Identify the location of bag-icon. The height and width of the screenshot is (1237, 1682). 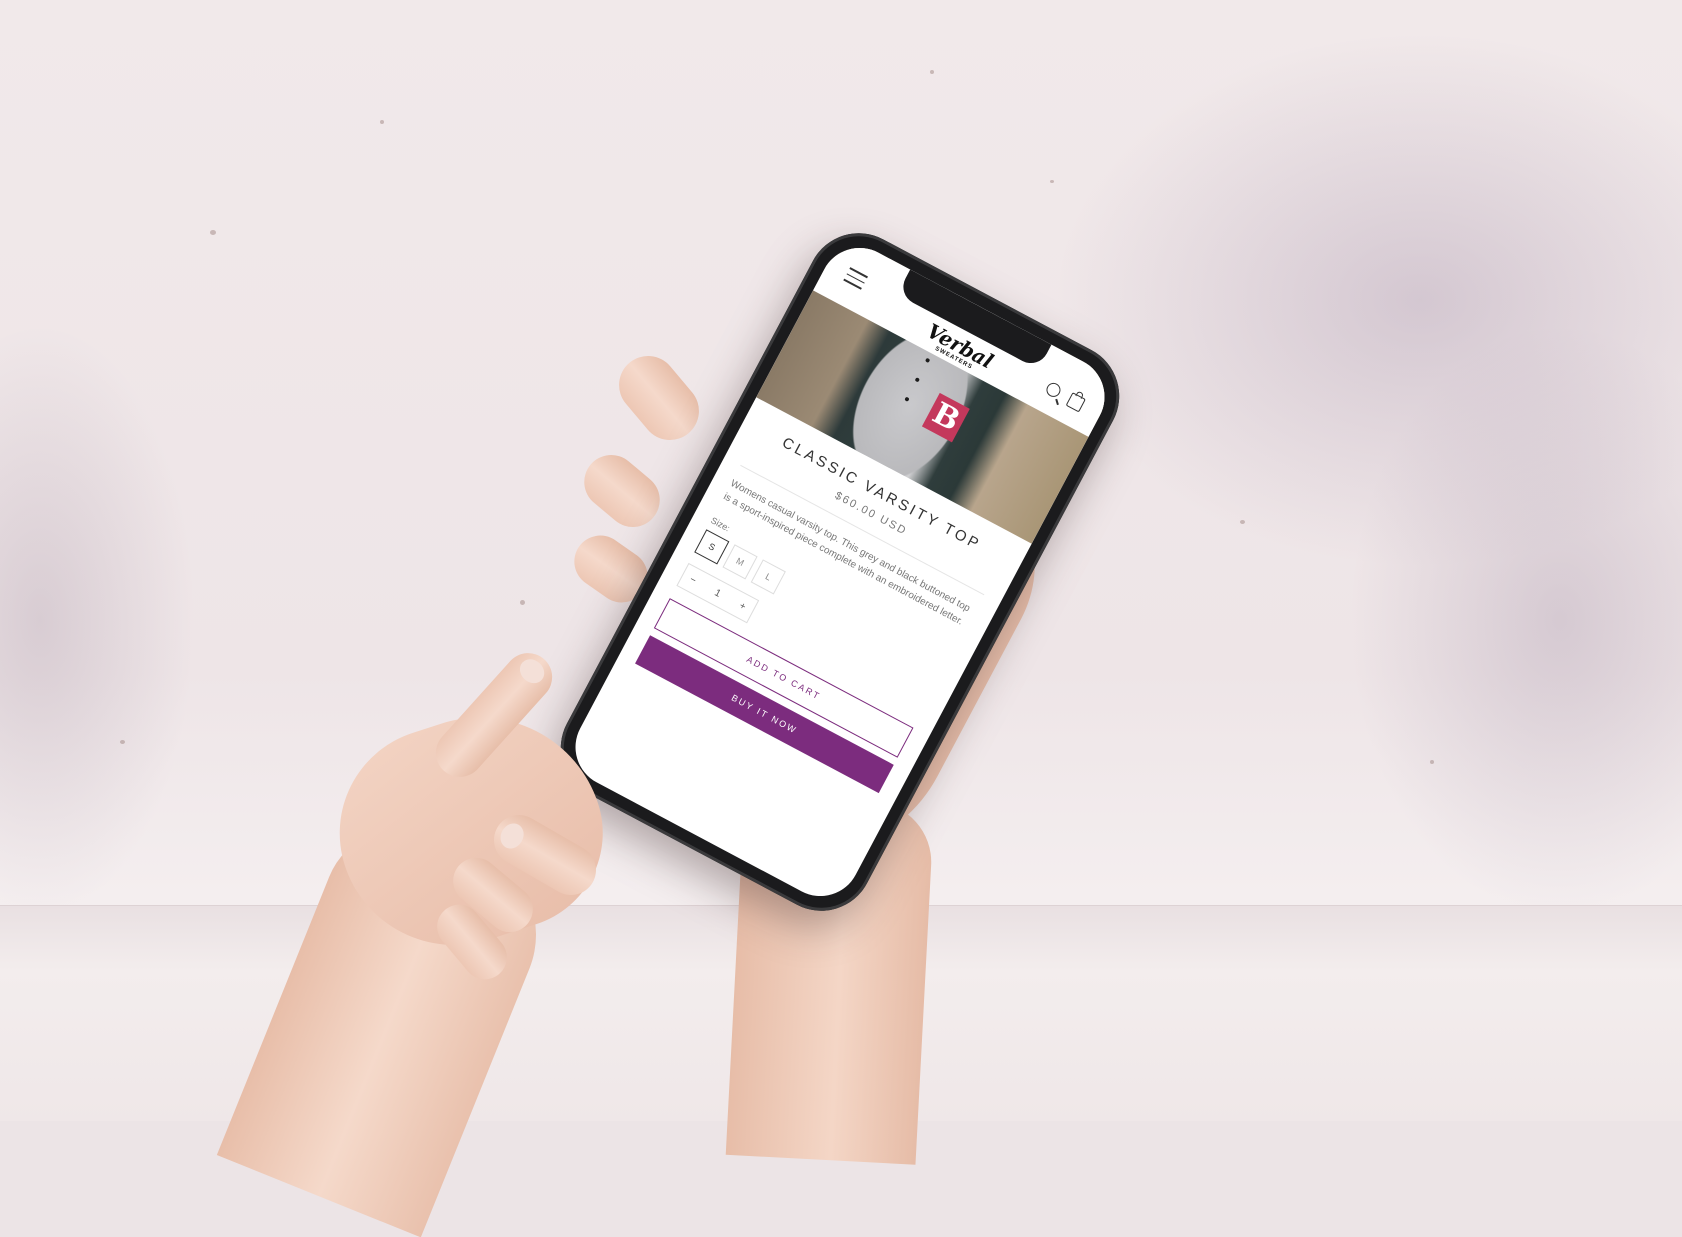
(1075, 402).